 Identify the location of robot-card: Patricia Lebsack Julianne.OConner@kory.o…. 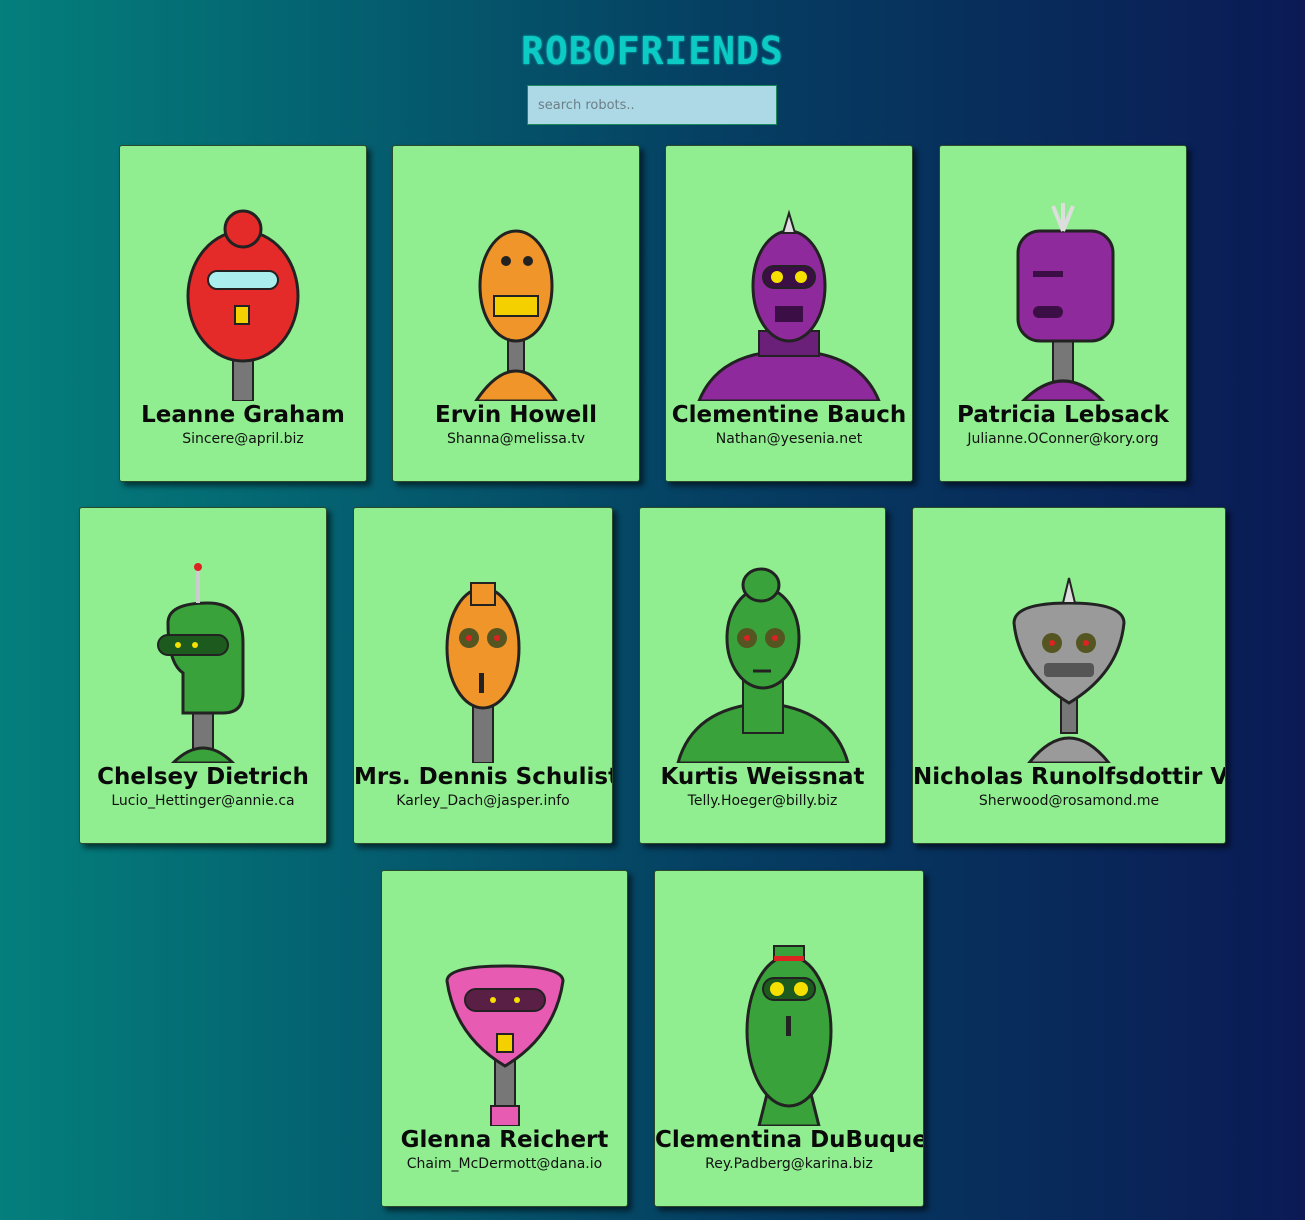
(1063, 313).